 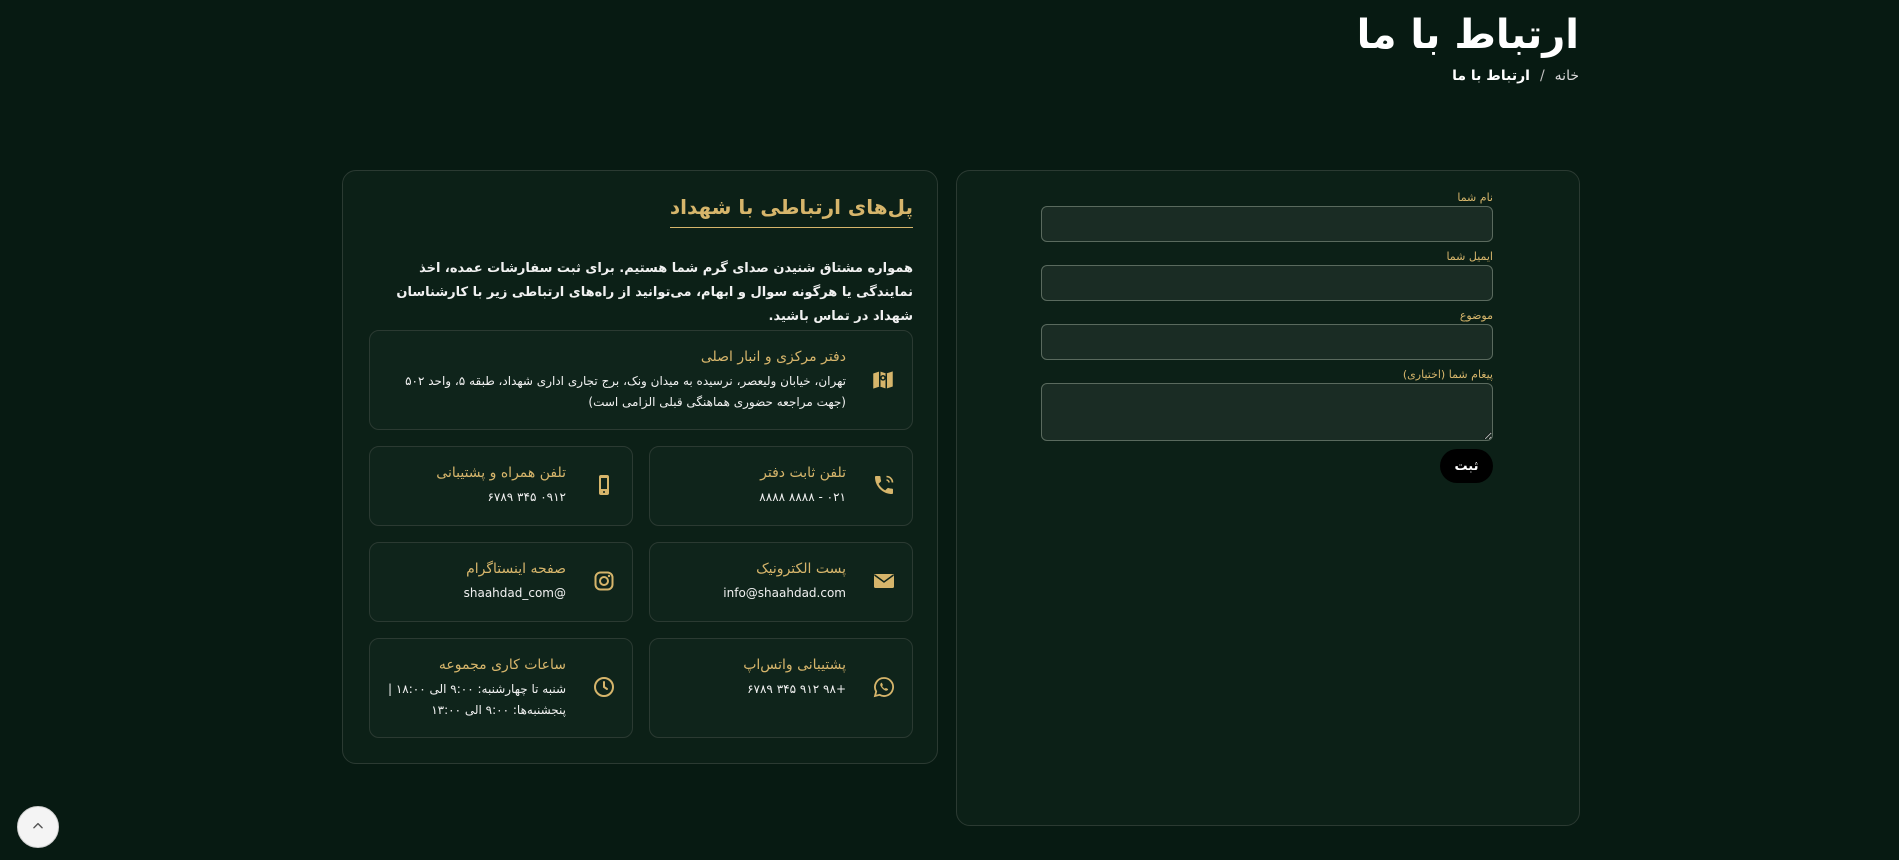 What do you see at coordinates (781, 486) in the screenshot?
I see `landline-card: تلفن ثابت دفتر ۰۲۱ - ۸۸۸۸ ۸۸۸۸` at bounding box center [781, 486].